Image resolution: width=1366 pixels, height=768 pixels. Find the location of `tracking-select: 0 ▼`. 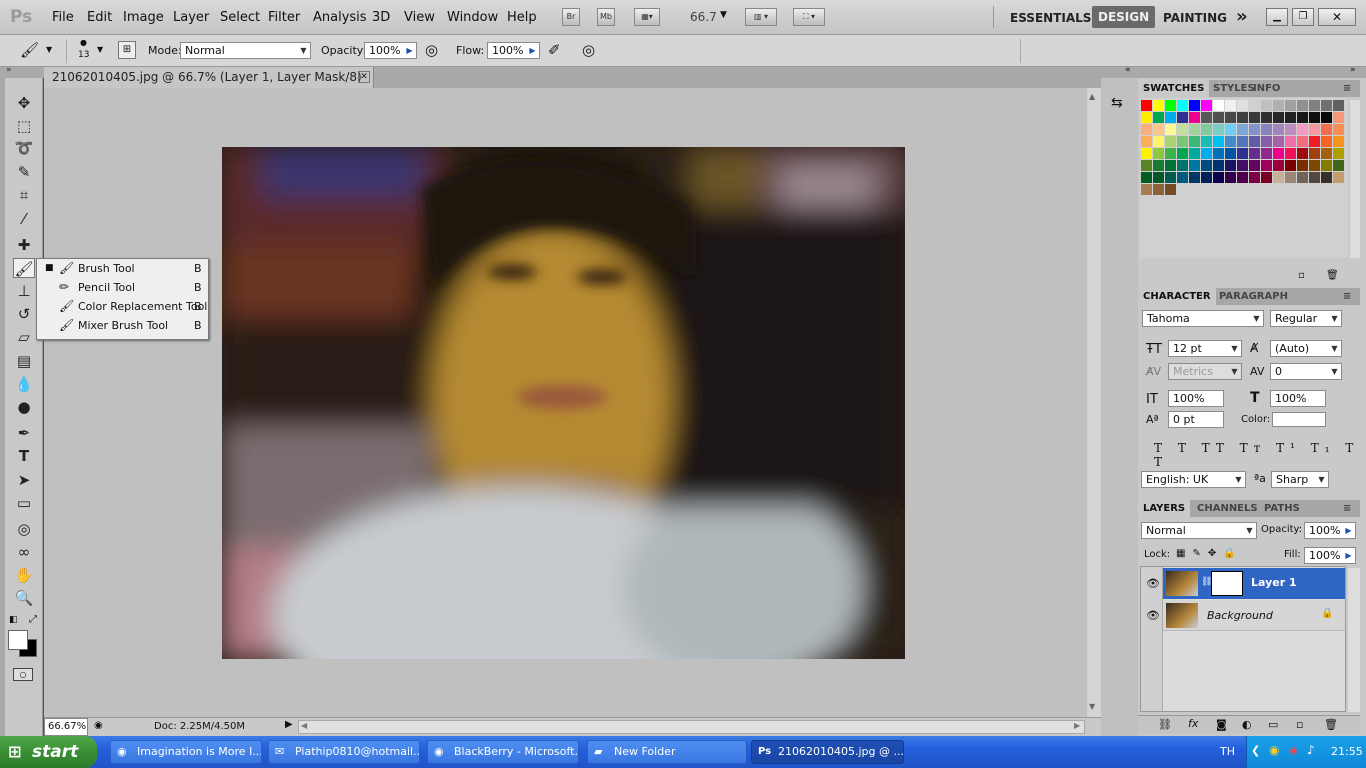

tracking-select: 0 ▼ is located at coordinates (1306, 371).